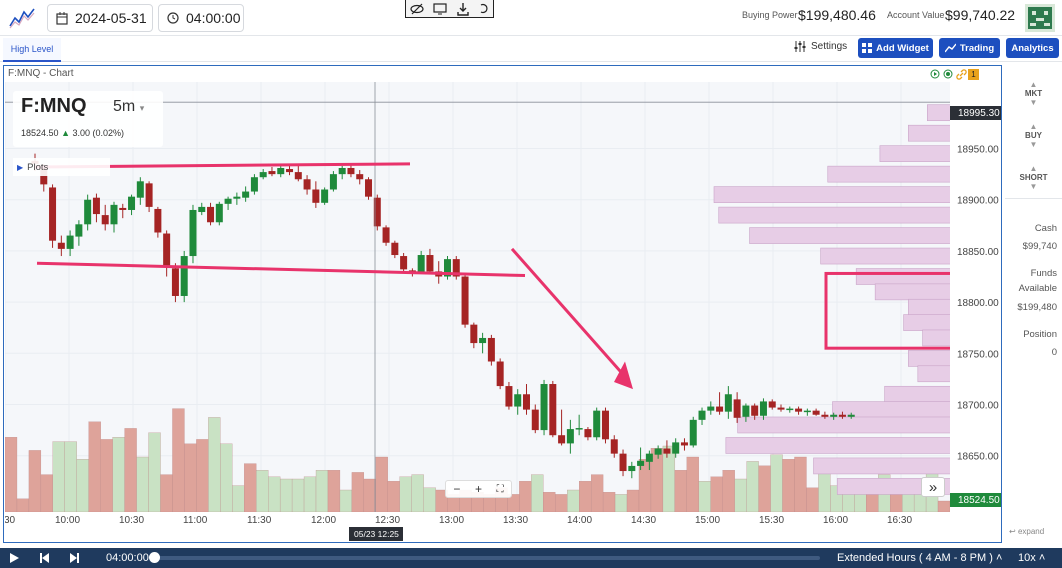 The height and width of the screenshot is (568, 1062). I want to click on chevron-down-icon: ▼, so click(1033, 186).